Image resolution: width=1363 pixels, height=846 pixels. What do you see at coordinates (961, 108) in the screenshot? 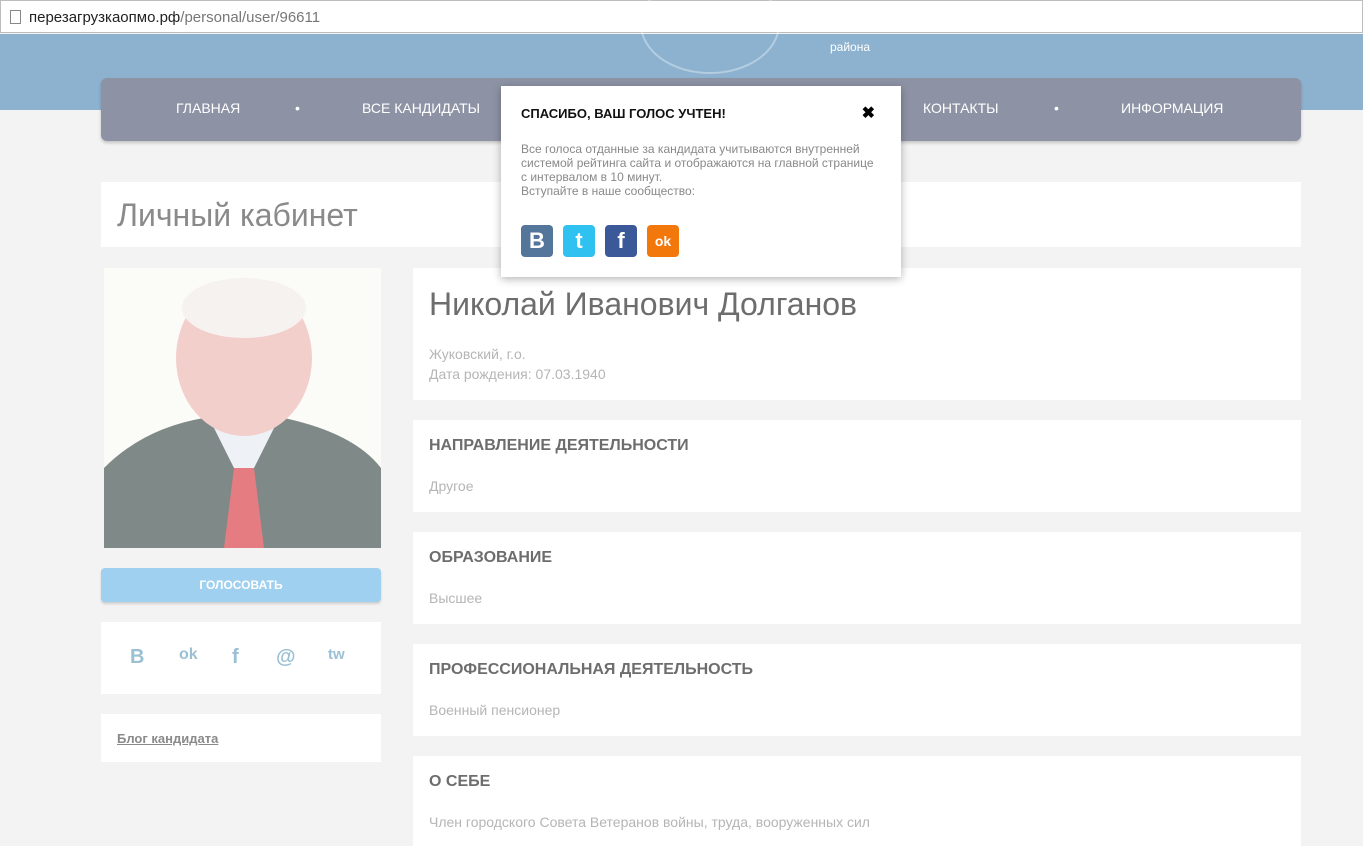
I see `nav-contacts: КОНТАКТЫ` at bounding box center [961, 108].